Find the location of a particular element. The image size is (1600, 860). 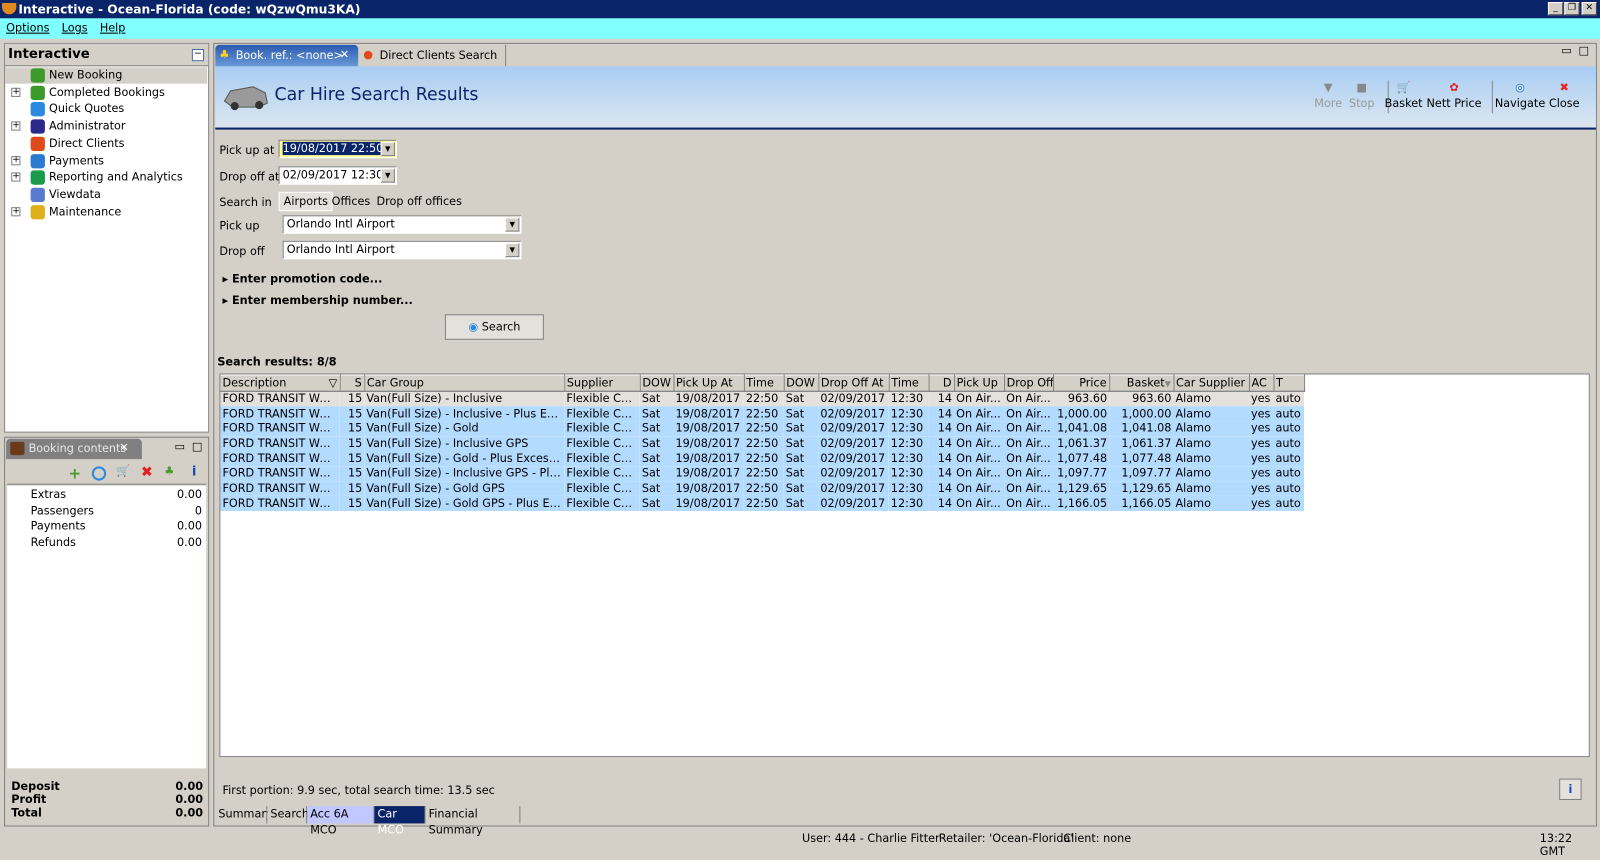

close-window-button: ✕ is located at coordinates (1589, 9).